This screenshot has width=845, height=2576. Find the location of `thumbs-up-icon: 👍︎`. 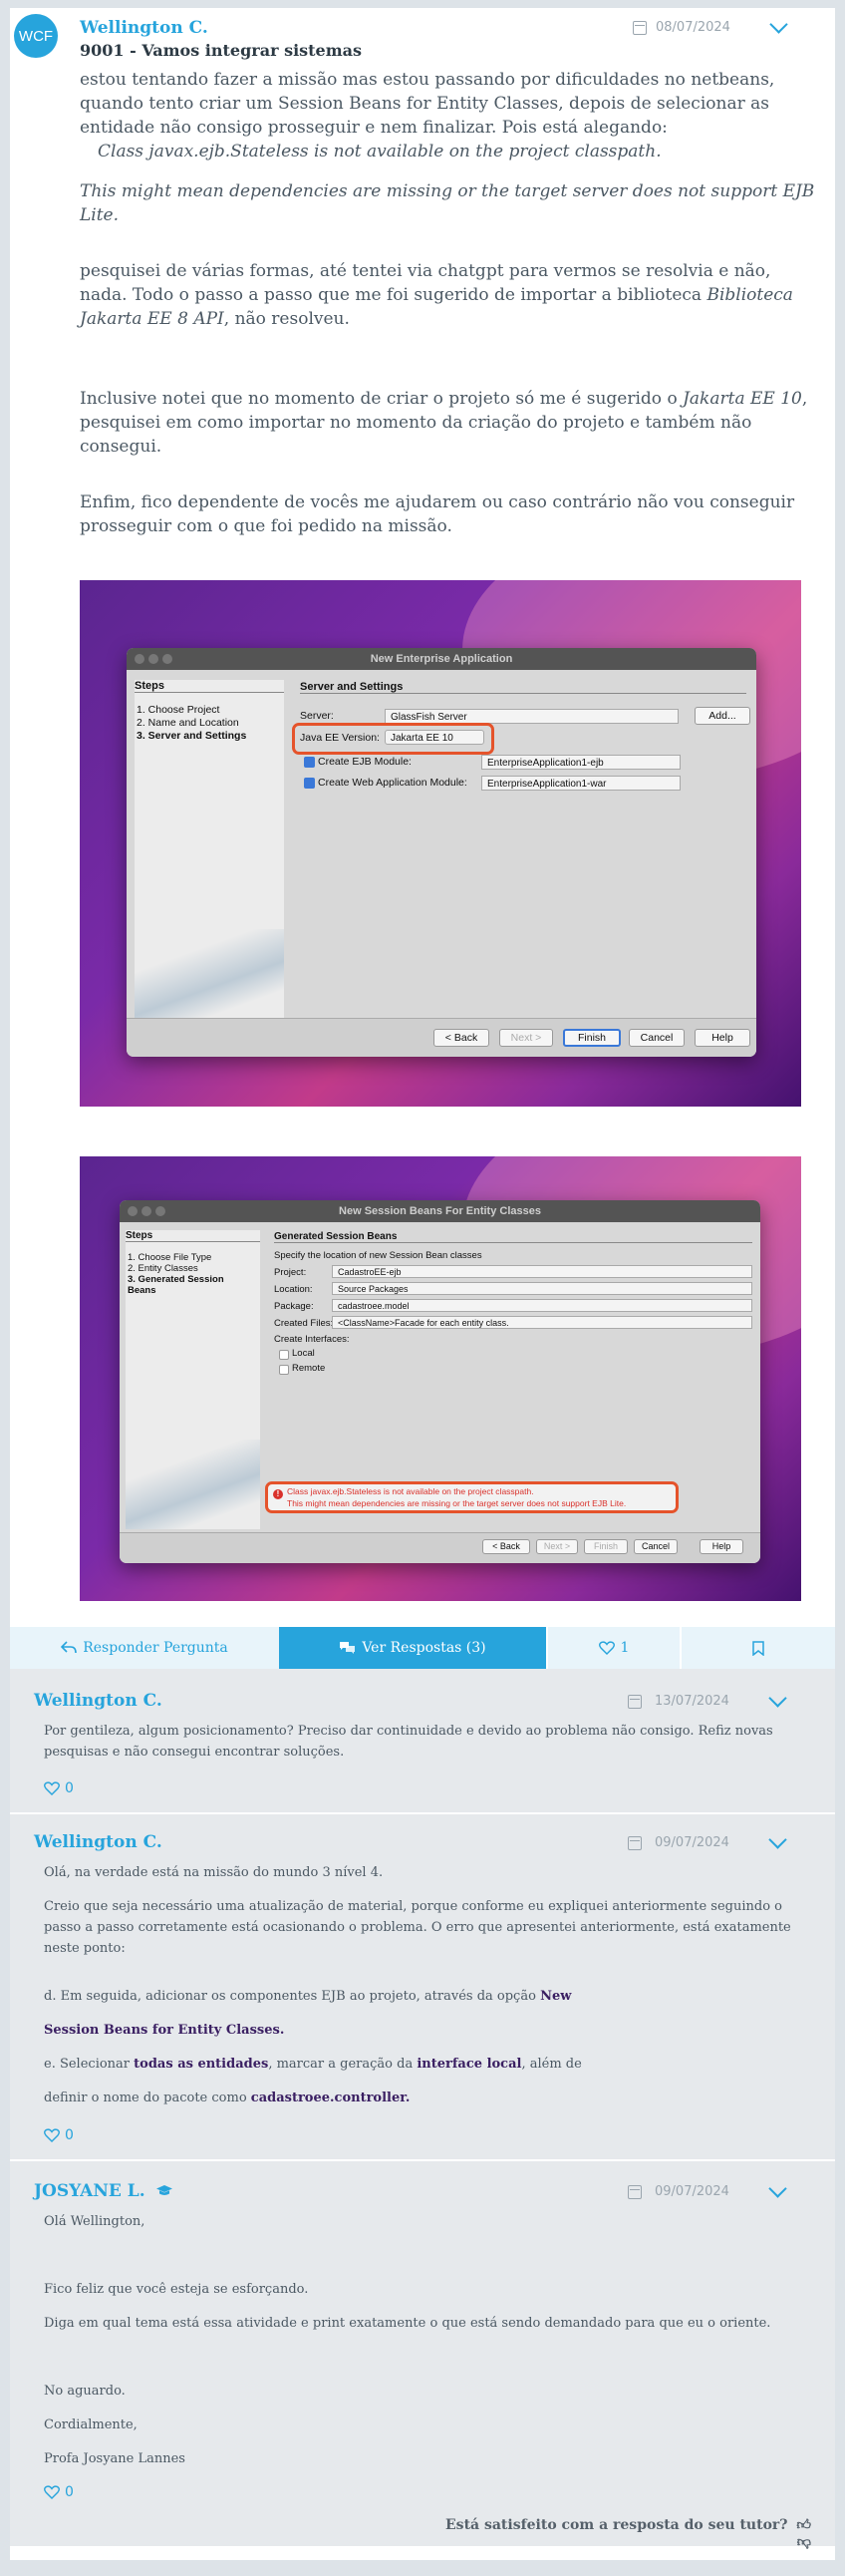

thumbs-up-icon: 👍︎ is located at coordinates (804, 2525).